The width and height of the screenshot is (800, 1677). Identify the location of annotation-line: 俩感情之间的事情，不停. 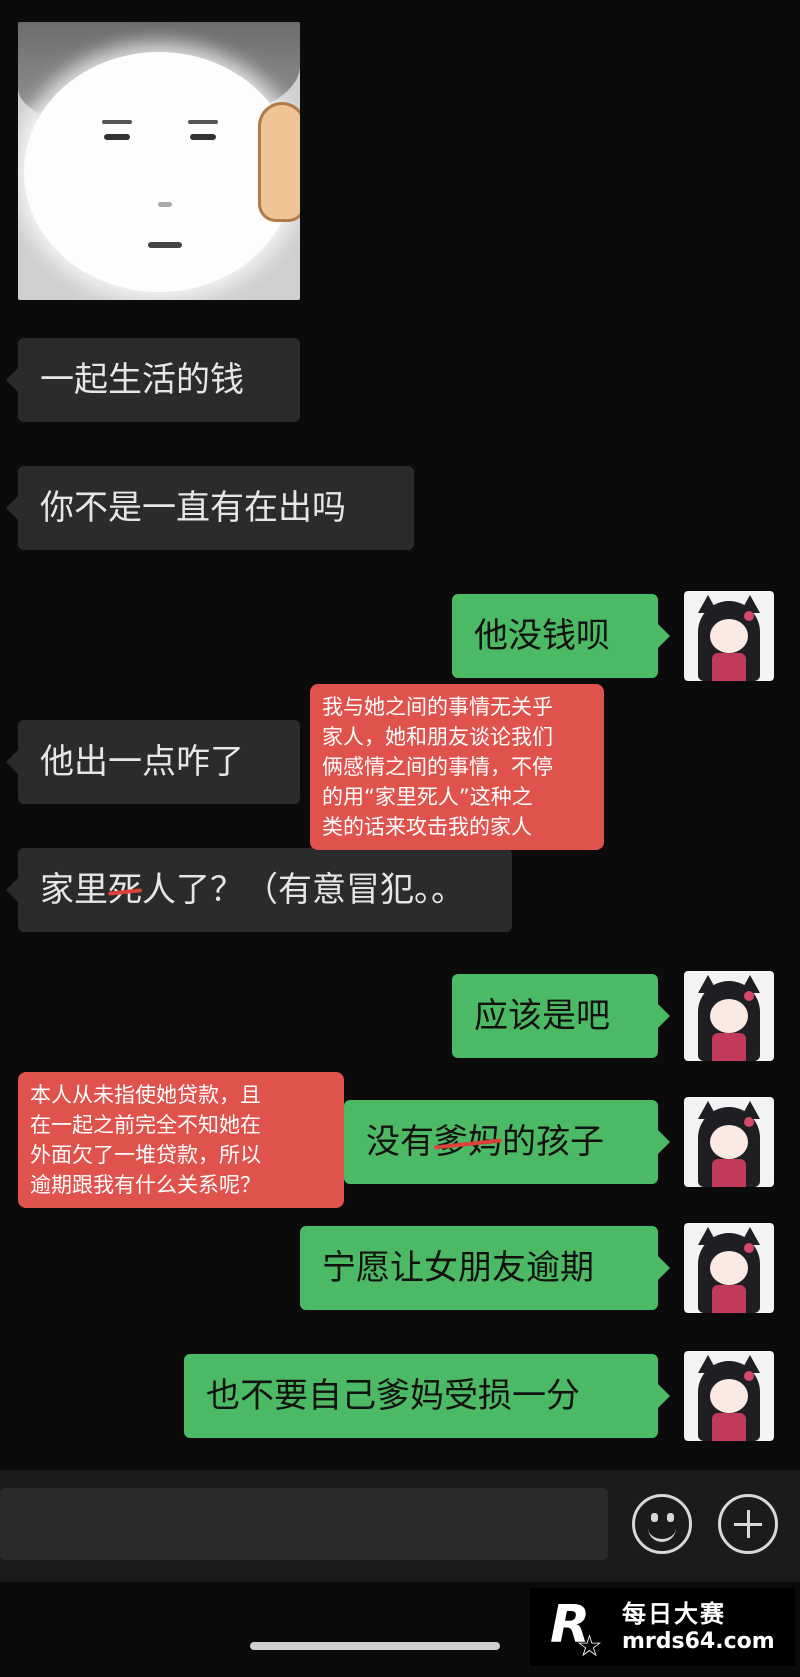
(437, 767).